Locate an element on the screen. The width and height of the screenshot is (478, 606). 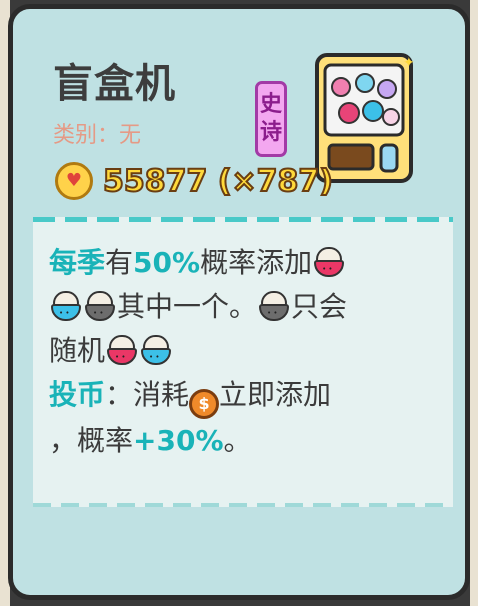
dashed-divider-top is located at coordinates (243, 219).